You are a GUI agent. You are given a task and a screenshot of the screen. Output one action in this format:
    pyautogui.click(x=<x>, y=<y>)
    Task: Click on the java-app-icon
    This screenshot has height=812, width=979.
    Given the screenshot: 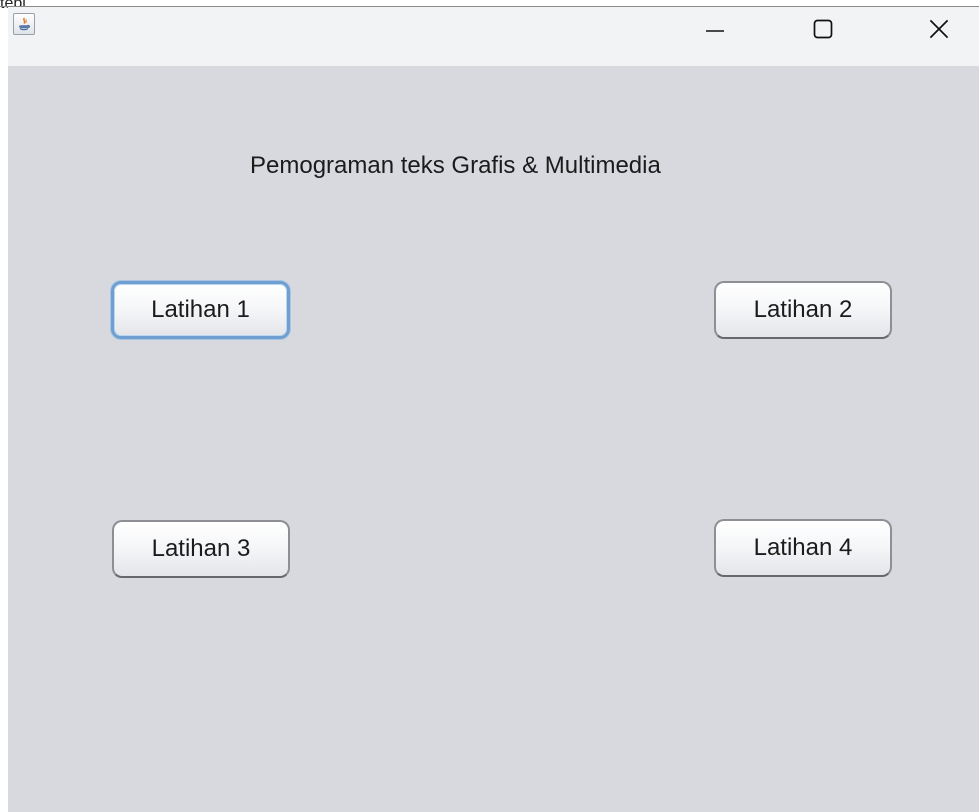 What is the action you would take?
    pyautogui.click(x=24, y=24)
    